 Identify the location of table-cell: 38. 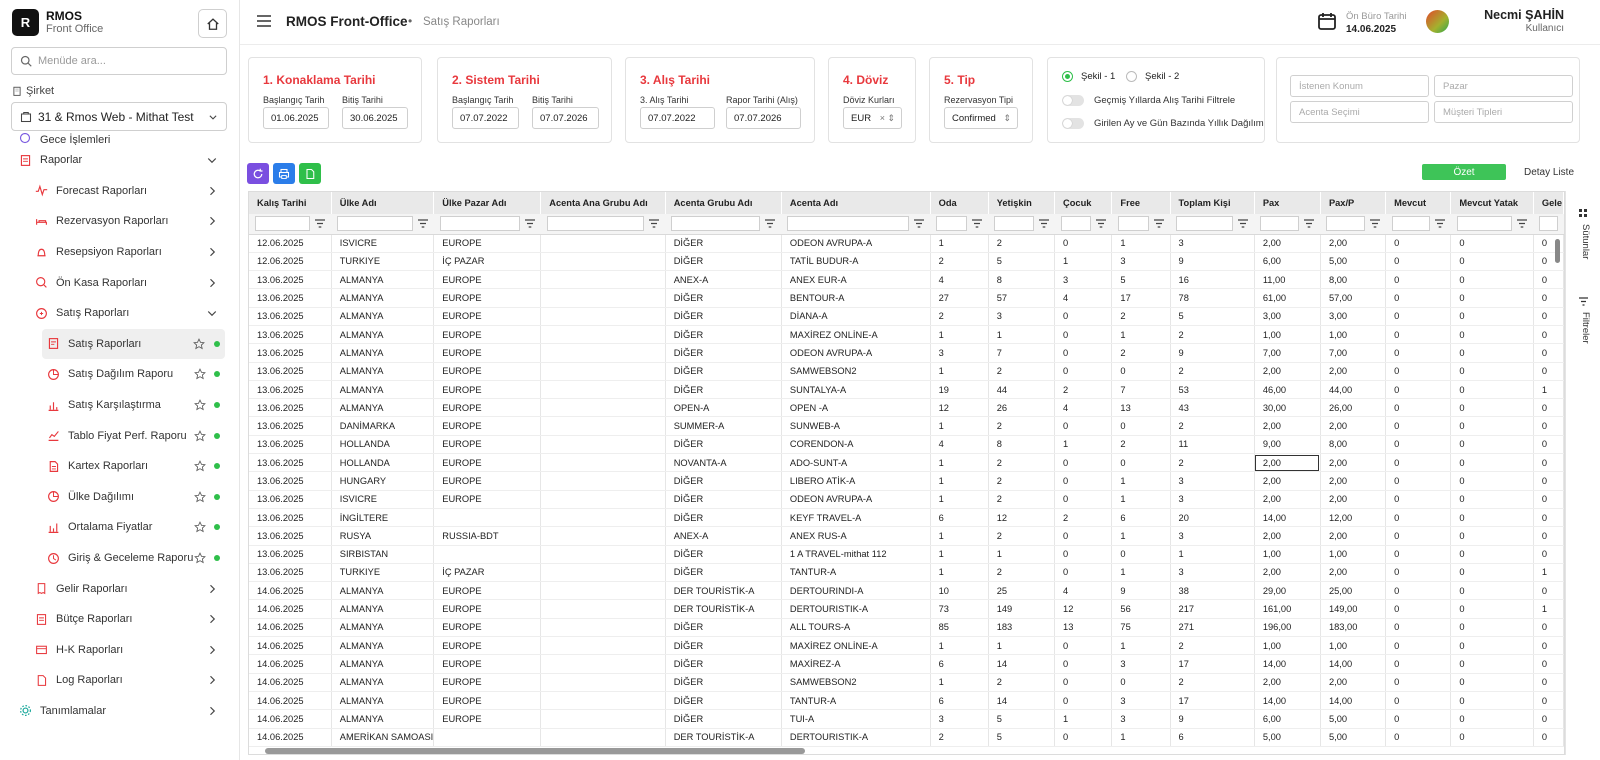
(1212, 591).